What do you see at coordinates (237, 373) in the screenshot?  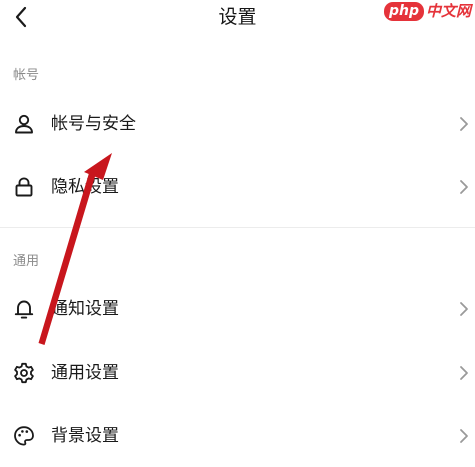 I see `settings-item-general: 通用设置` at bounding box center [237, 373].